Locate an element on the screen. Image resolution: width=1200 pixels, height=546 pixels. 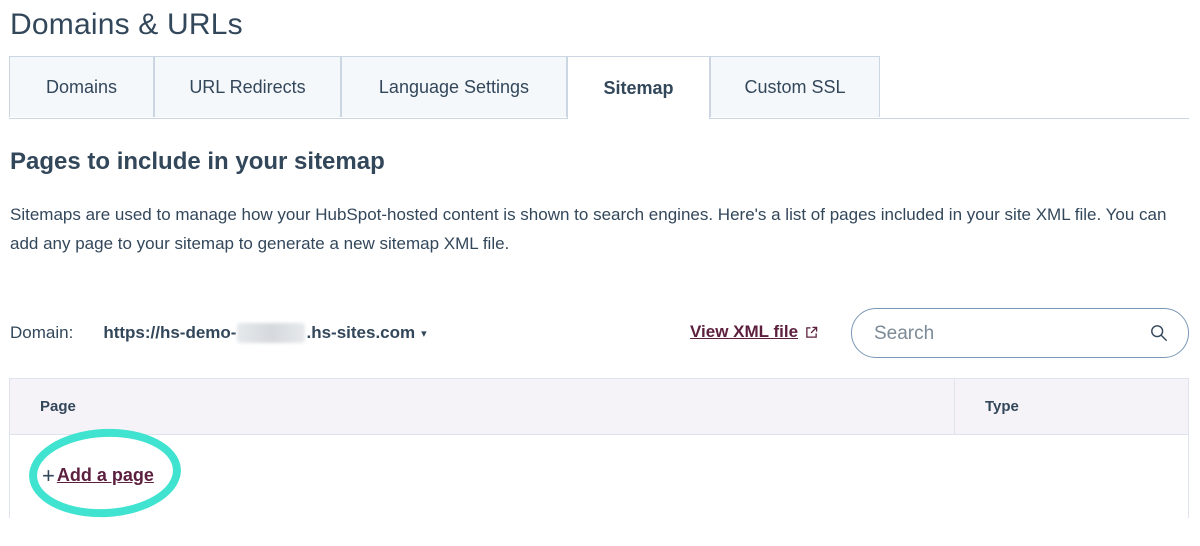
tab-domains: Domains is located at coordinates (81, 86).